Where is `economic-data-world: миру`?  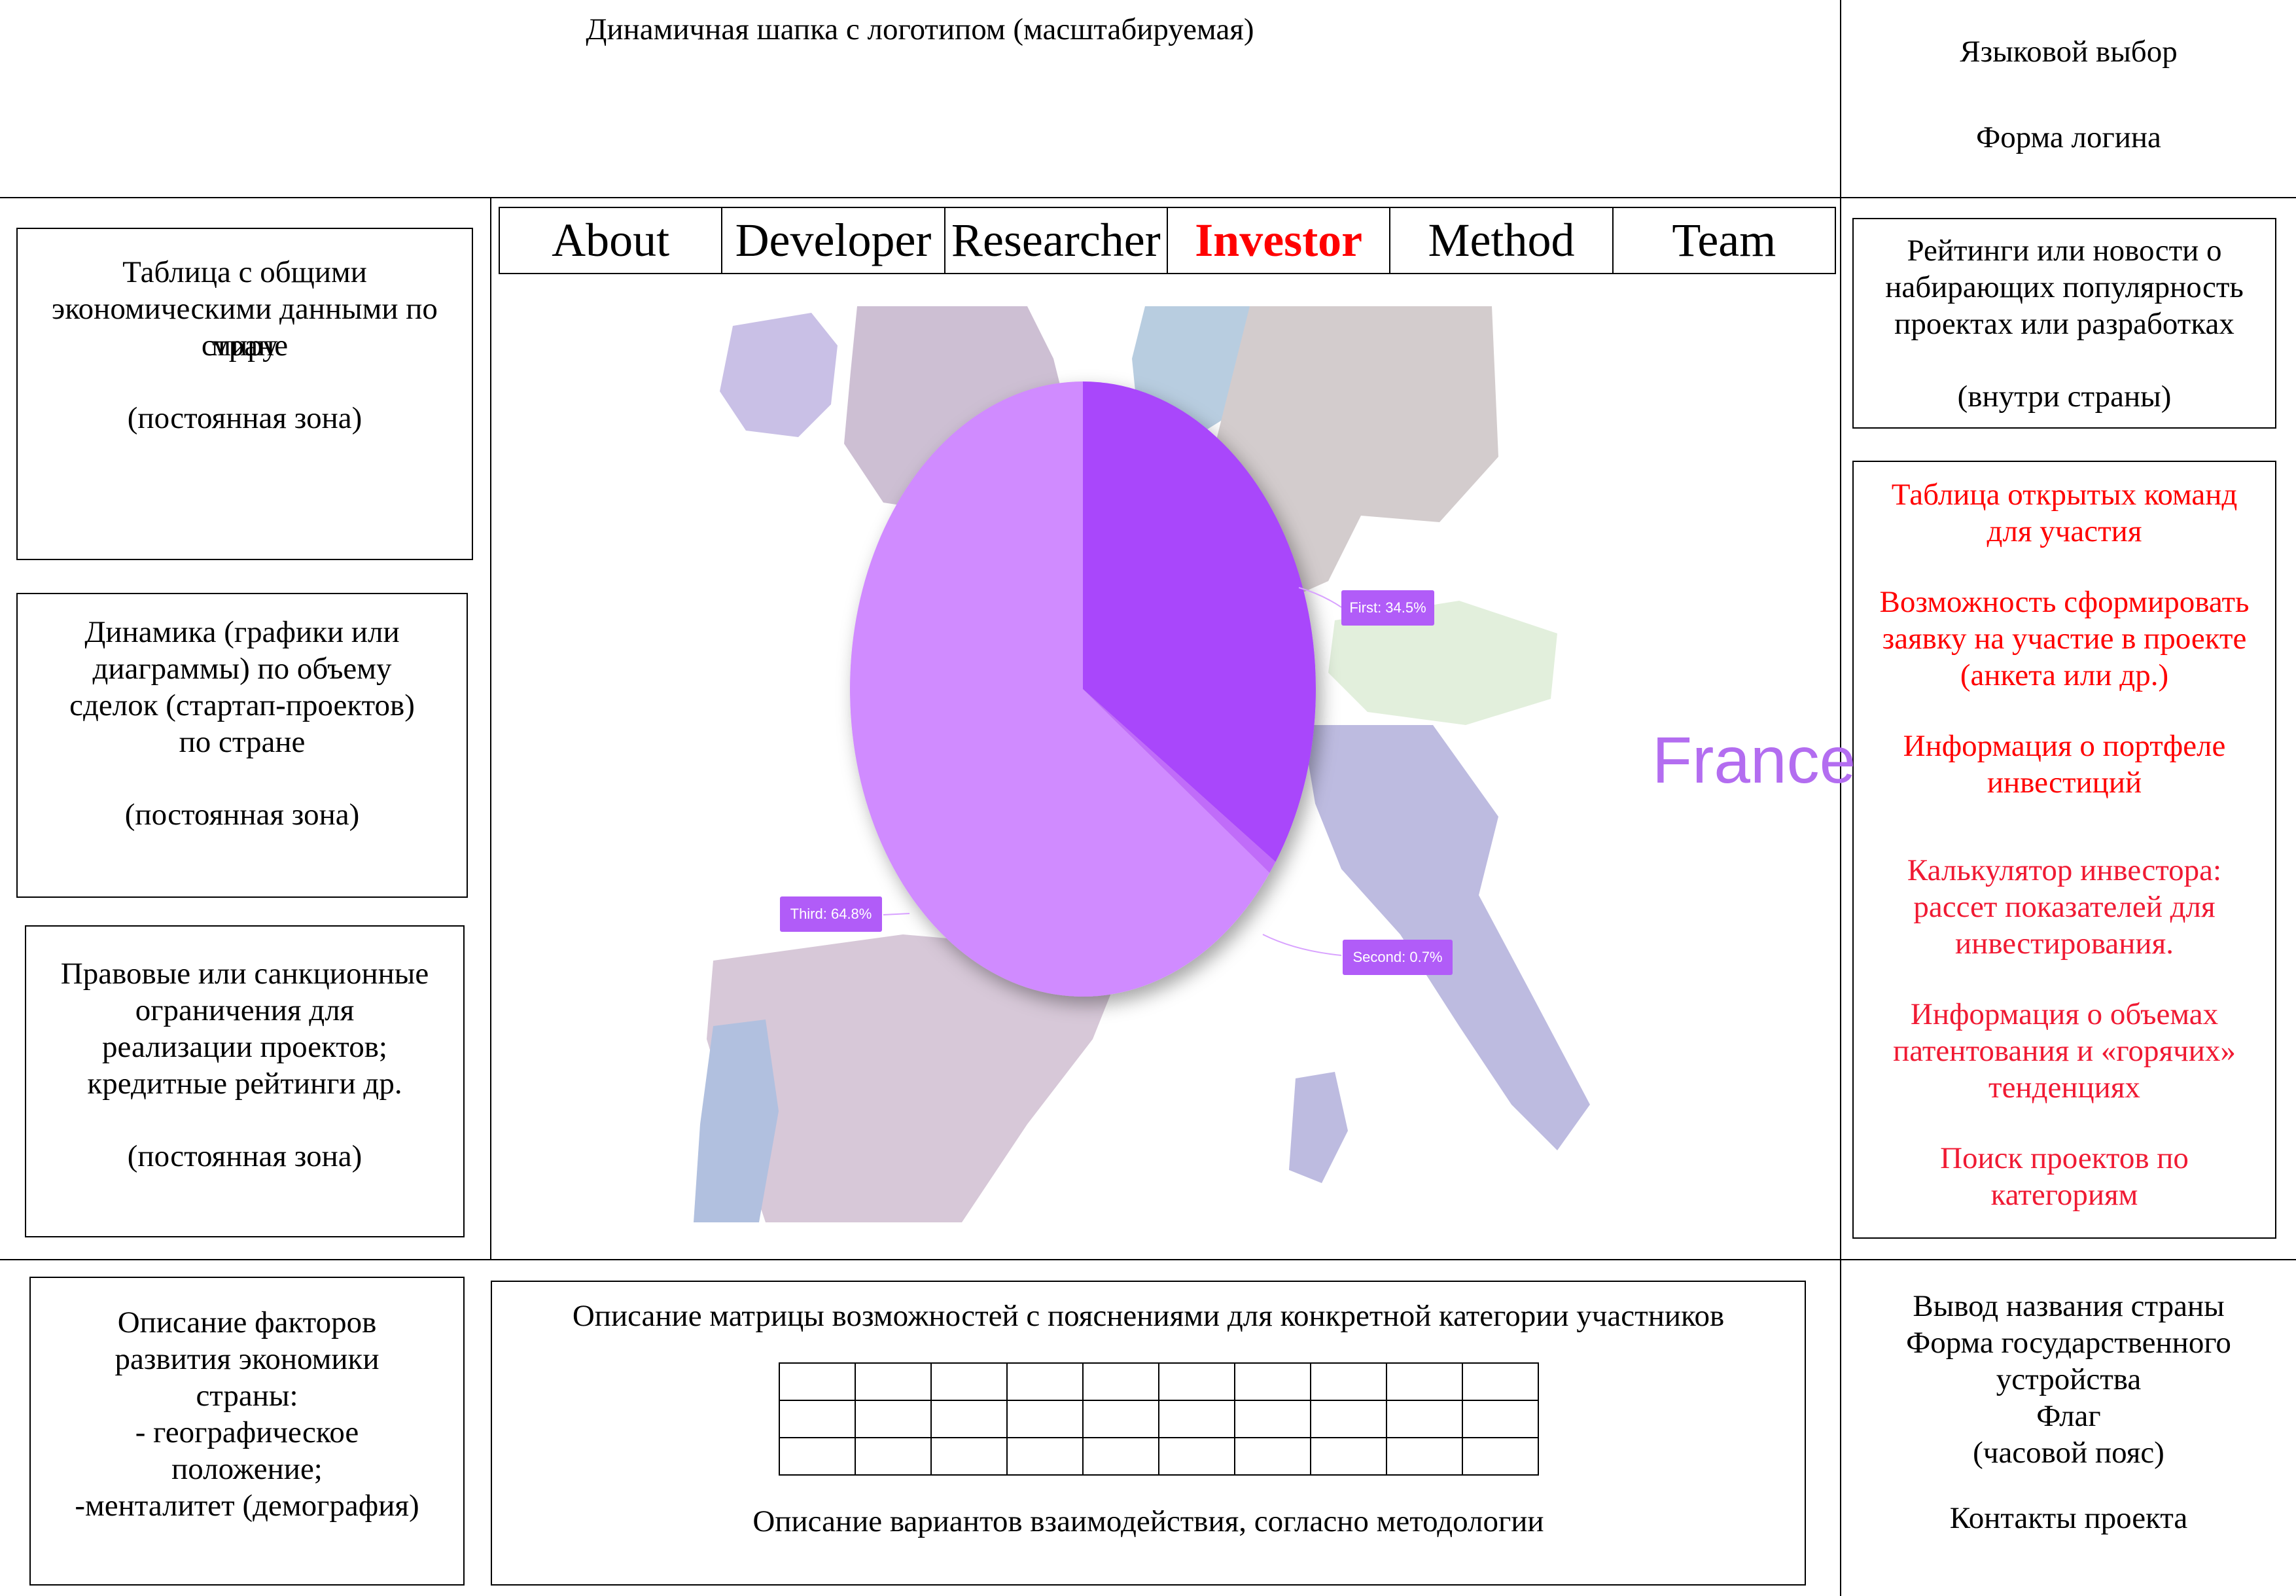
economic-data-world: миру is located at coordinates (244, 345).